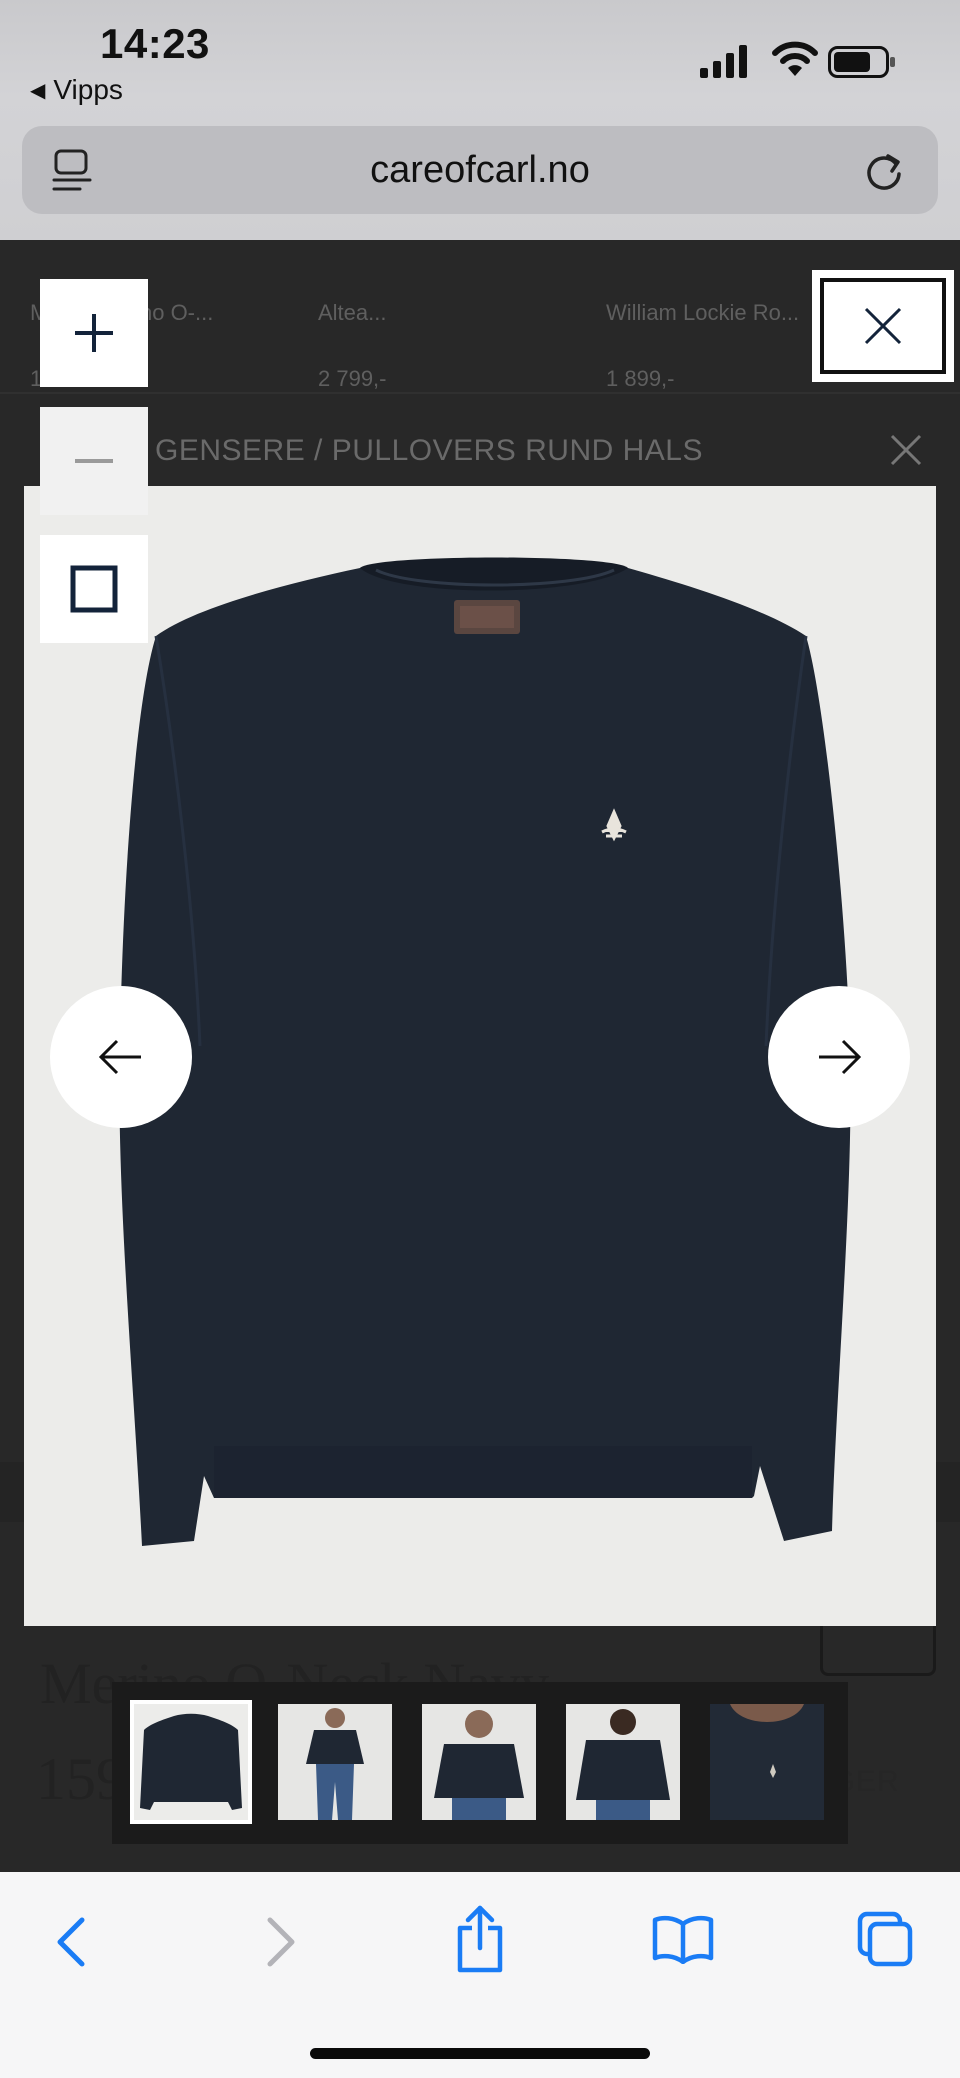 Image resolution: width=960 pixels, height=2078 pixels. I want to click on close-viewer-button, so click(883, 326).